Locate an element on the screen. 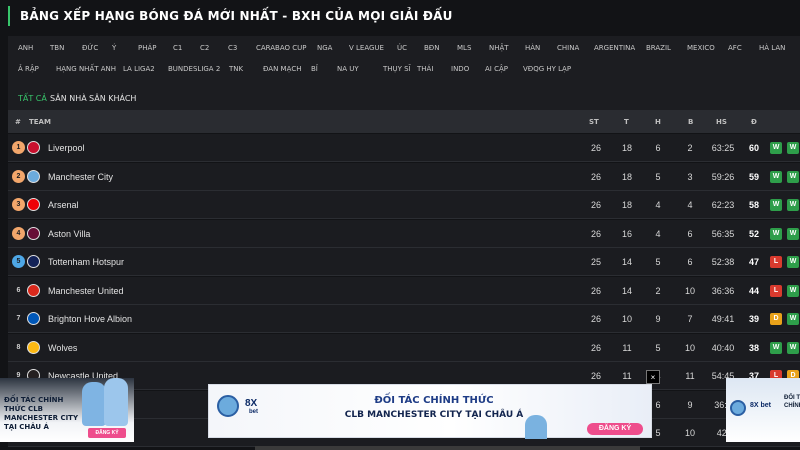 Image resolution: width=800 pixels, height=450 pixels. league-link: Nhật is located at coordinates (499, 48).